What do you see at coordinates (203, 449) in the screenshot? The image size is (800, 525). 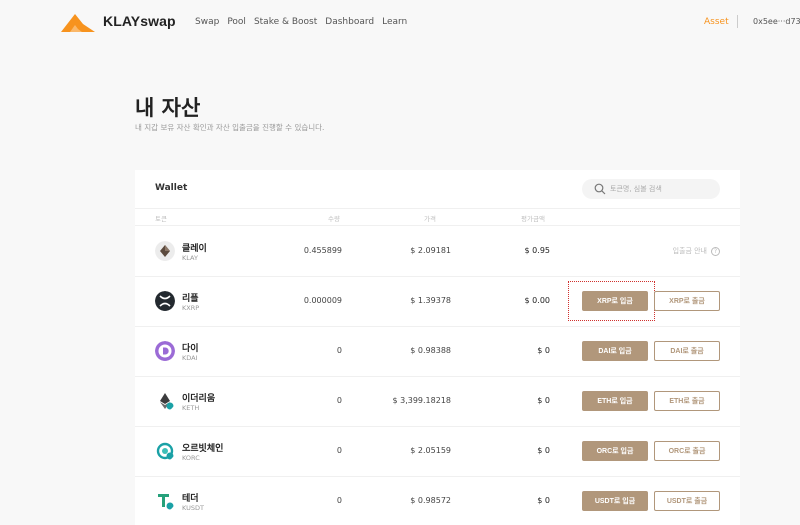 I see `token-name: 오르빗체인` at bounding box center [203, 449].